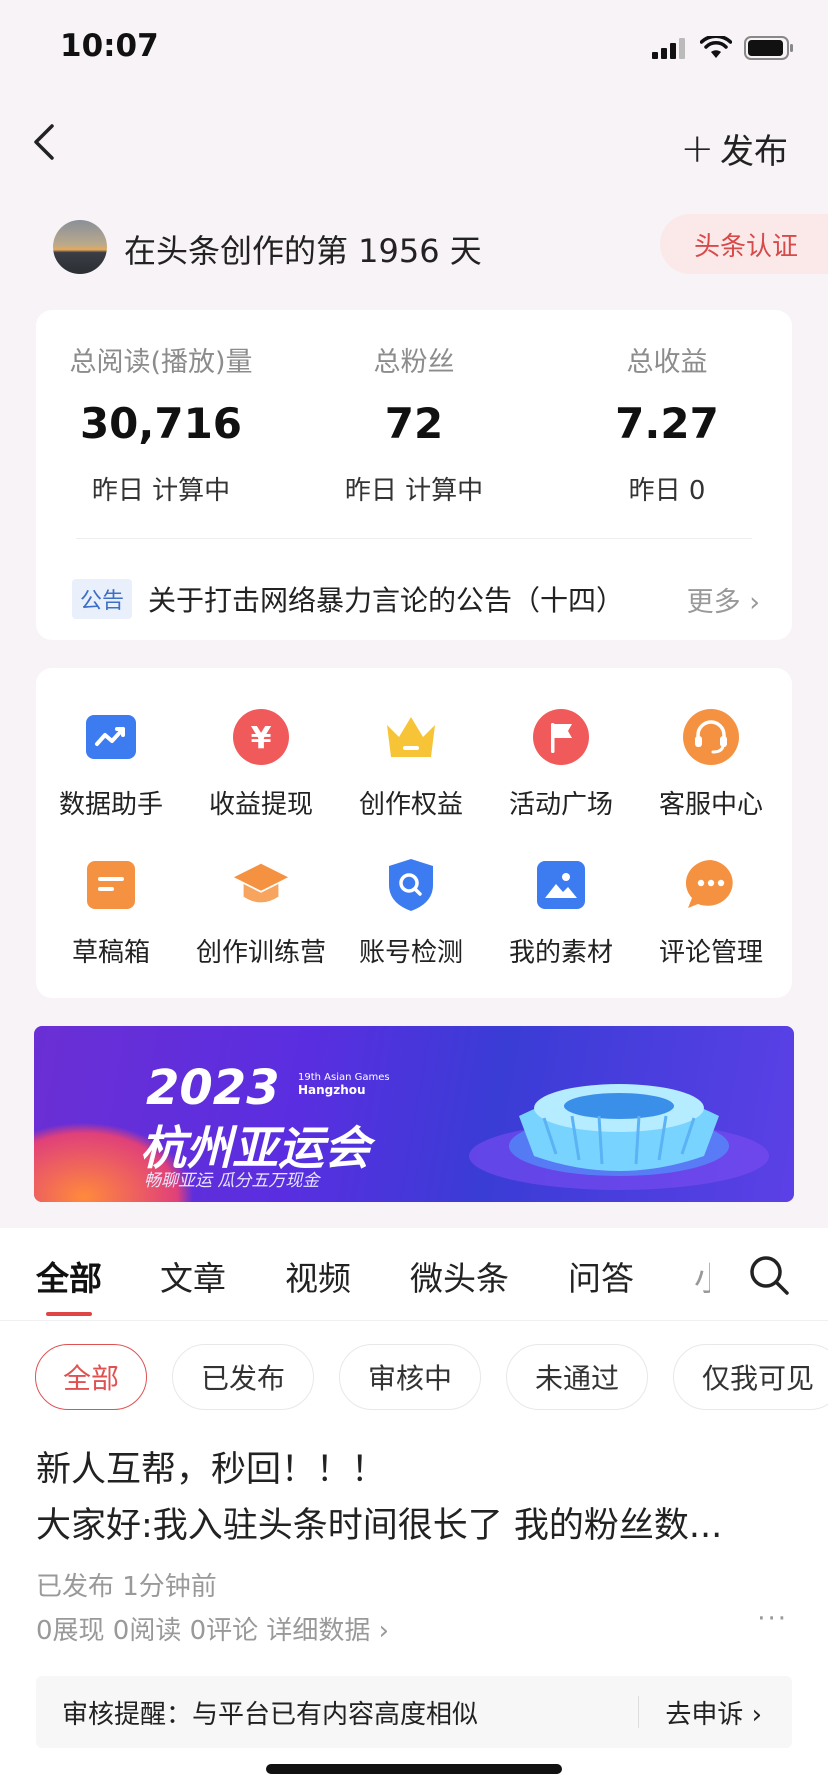  I want to click on tool-my-materials: 我的素材, so click(561, 912).